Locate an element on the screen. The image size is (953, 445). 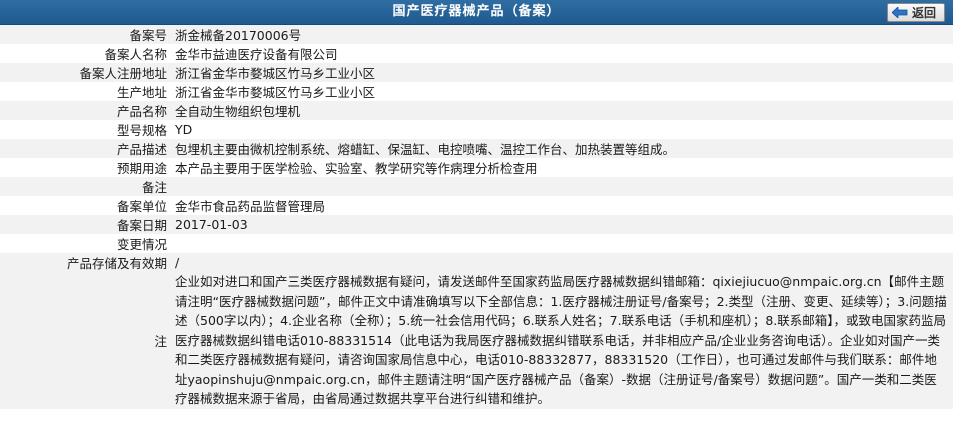
field-label: 备案单位 is located at coordinates (85, 205).